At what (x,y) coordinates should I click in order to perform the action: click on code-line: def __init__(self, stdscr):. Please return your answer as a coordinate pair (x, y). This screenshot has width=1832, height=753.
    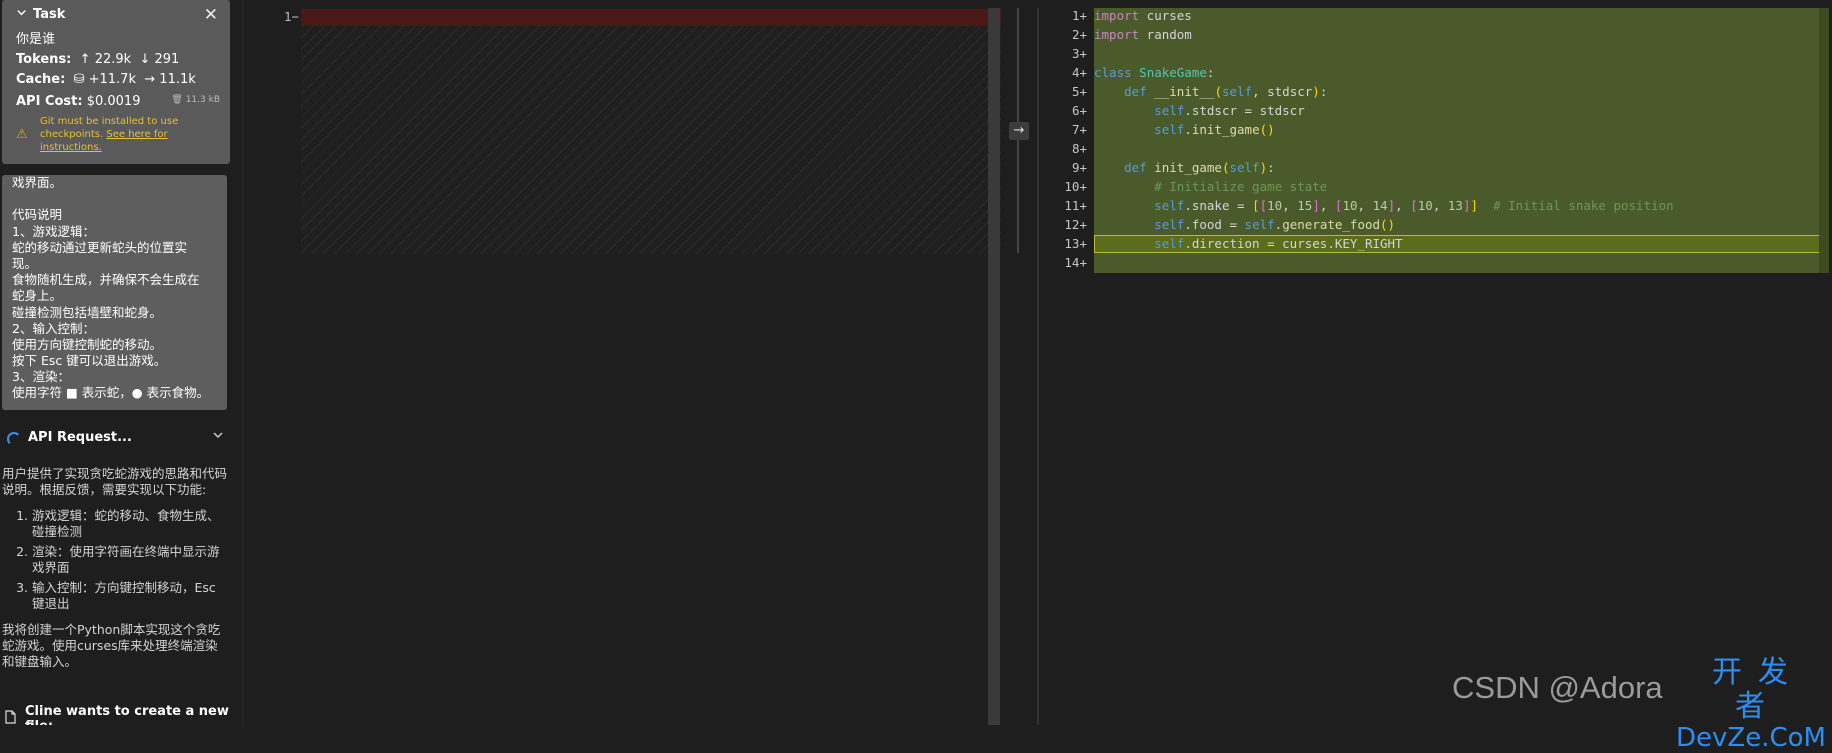
    Looking at the image, I should click on (1210, 91).